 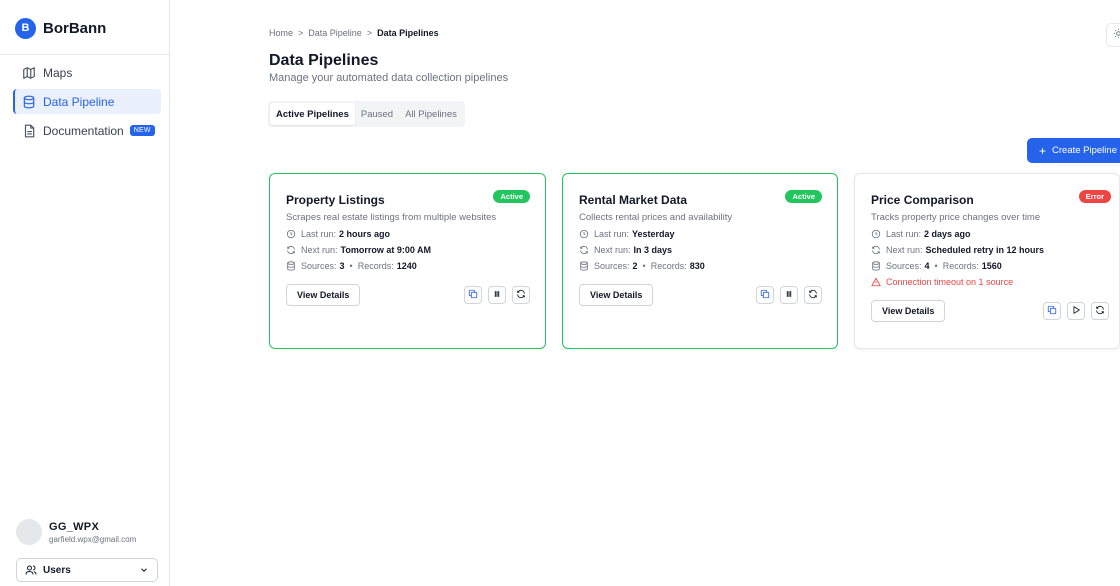 I want to click on next-run-row: Next run: In 3 days, so click(x=700, y=250).